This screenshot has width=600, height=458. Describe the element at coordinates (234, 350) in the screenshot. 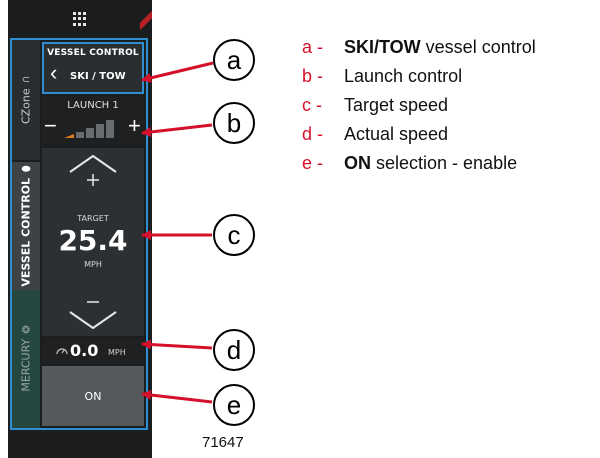

I see `callout-d-letter: d` at that location.